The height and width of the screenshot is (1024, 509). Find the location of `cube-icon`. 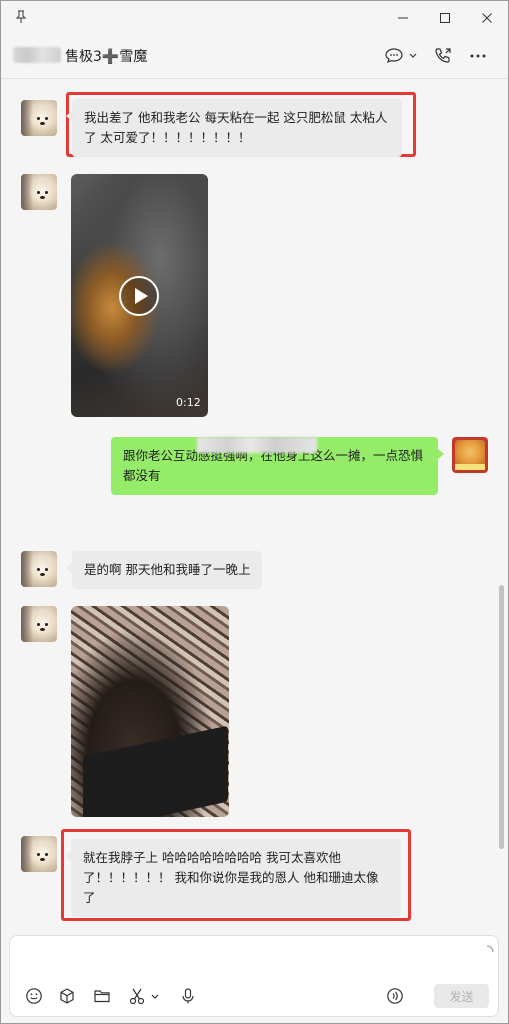

cube-icon is located at coordinates (67, 996).